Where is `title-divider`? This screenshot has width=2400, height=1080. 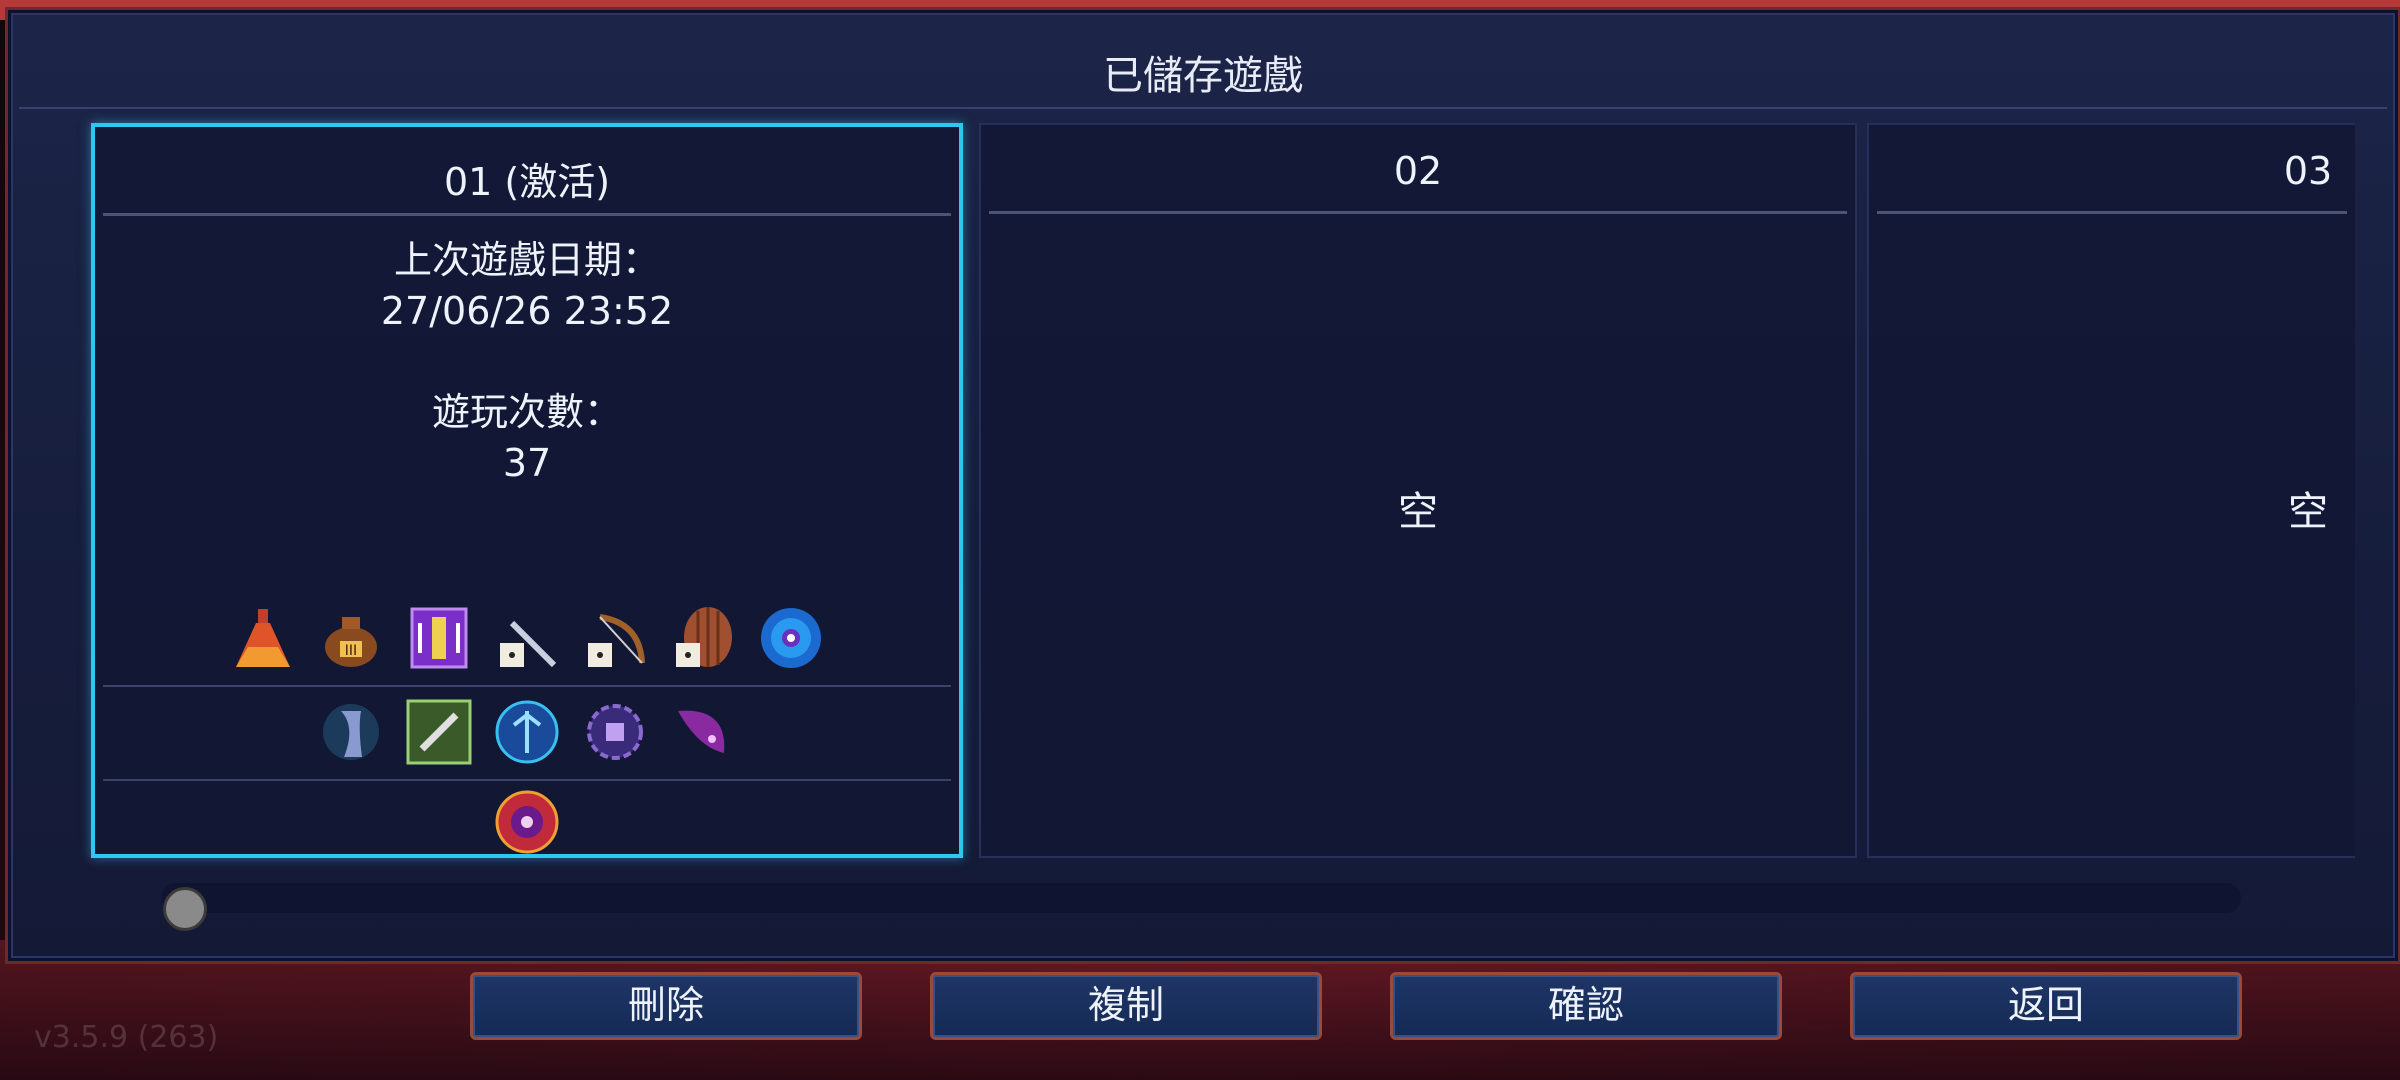 title-divider is located at coordinates (1203, 108).